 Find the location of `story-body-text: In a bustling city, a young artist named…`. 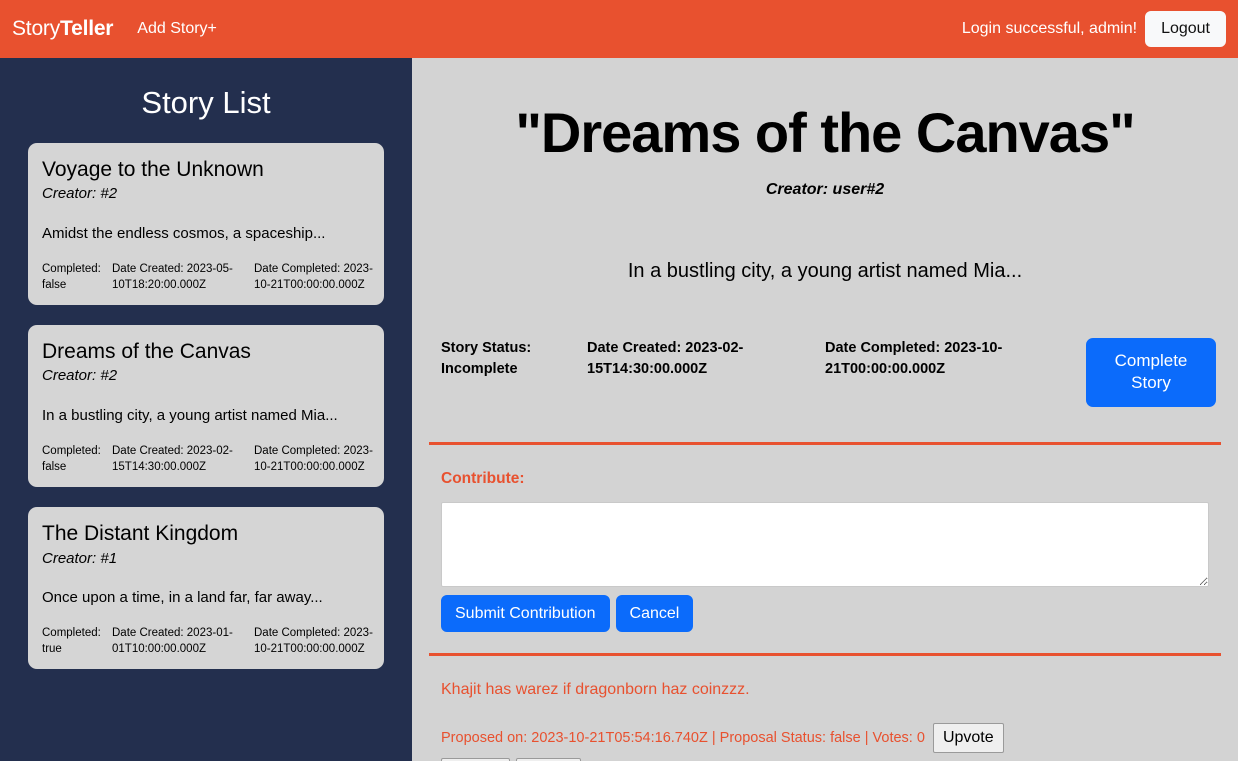

story-body-text: In a bustling city, a young artist named… is located at coordinates (825, 271).